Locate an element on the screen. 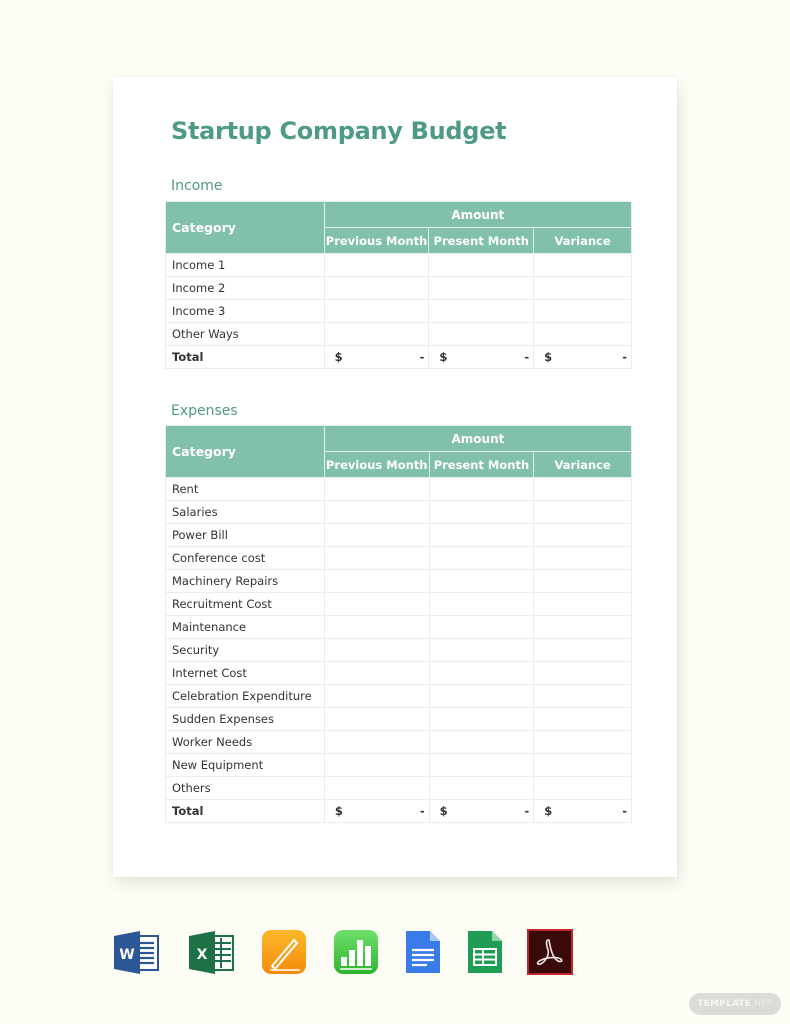 The width and height of the screenshot is (790, 1024). excel-icon: X is located at coordinates (211, 952).